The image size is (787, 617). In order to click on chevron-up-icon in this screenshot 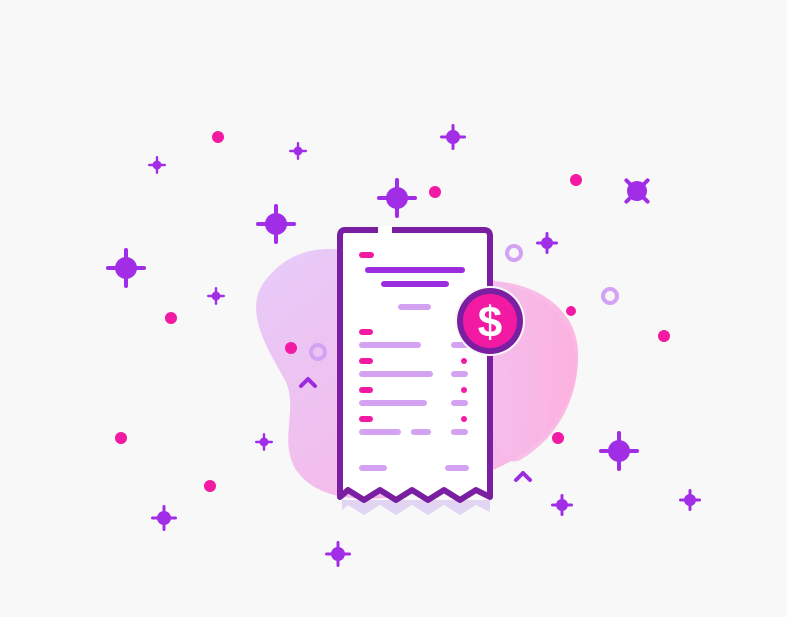, I will do `click(523, 476)`.